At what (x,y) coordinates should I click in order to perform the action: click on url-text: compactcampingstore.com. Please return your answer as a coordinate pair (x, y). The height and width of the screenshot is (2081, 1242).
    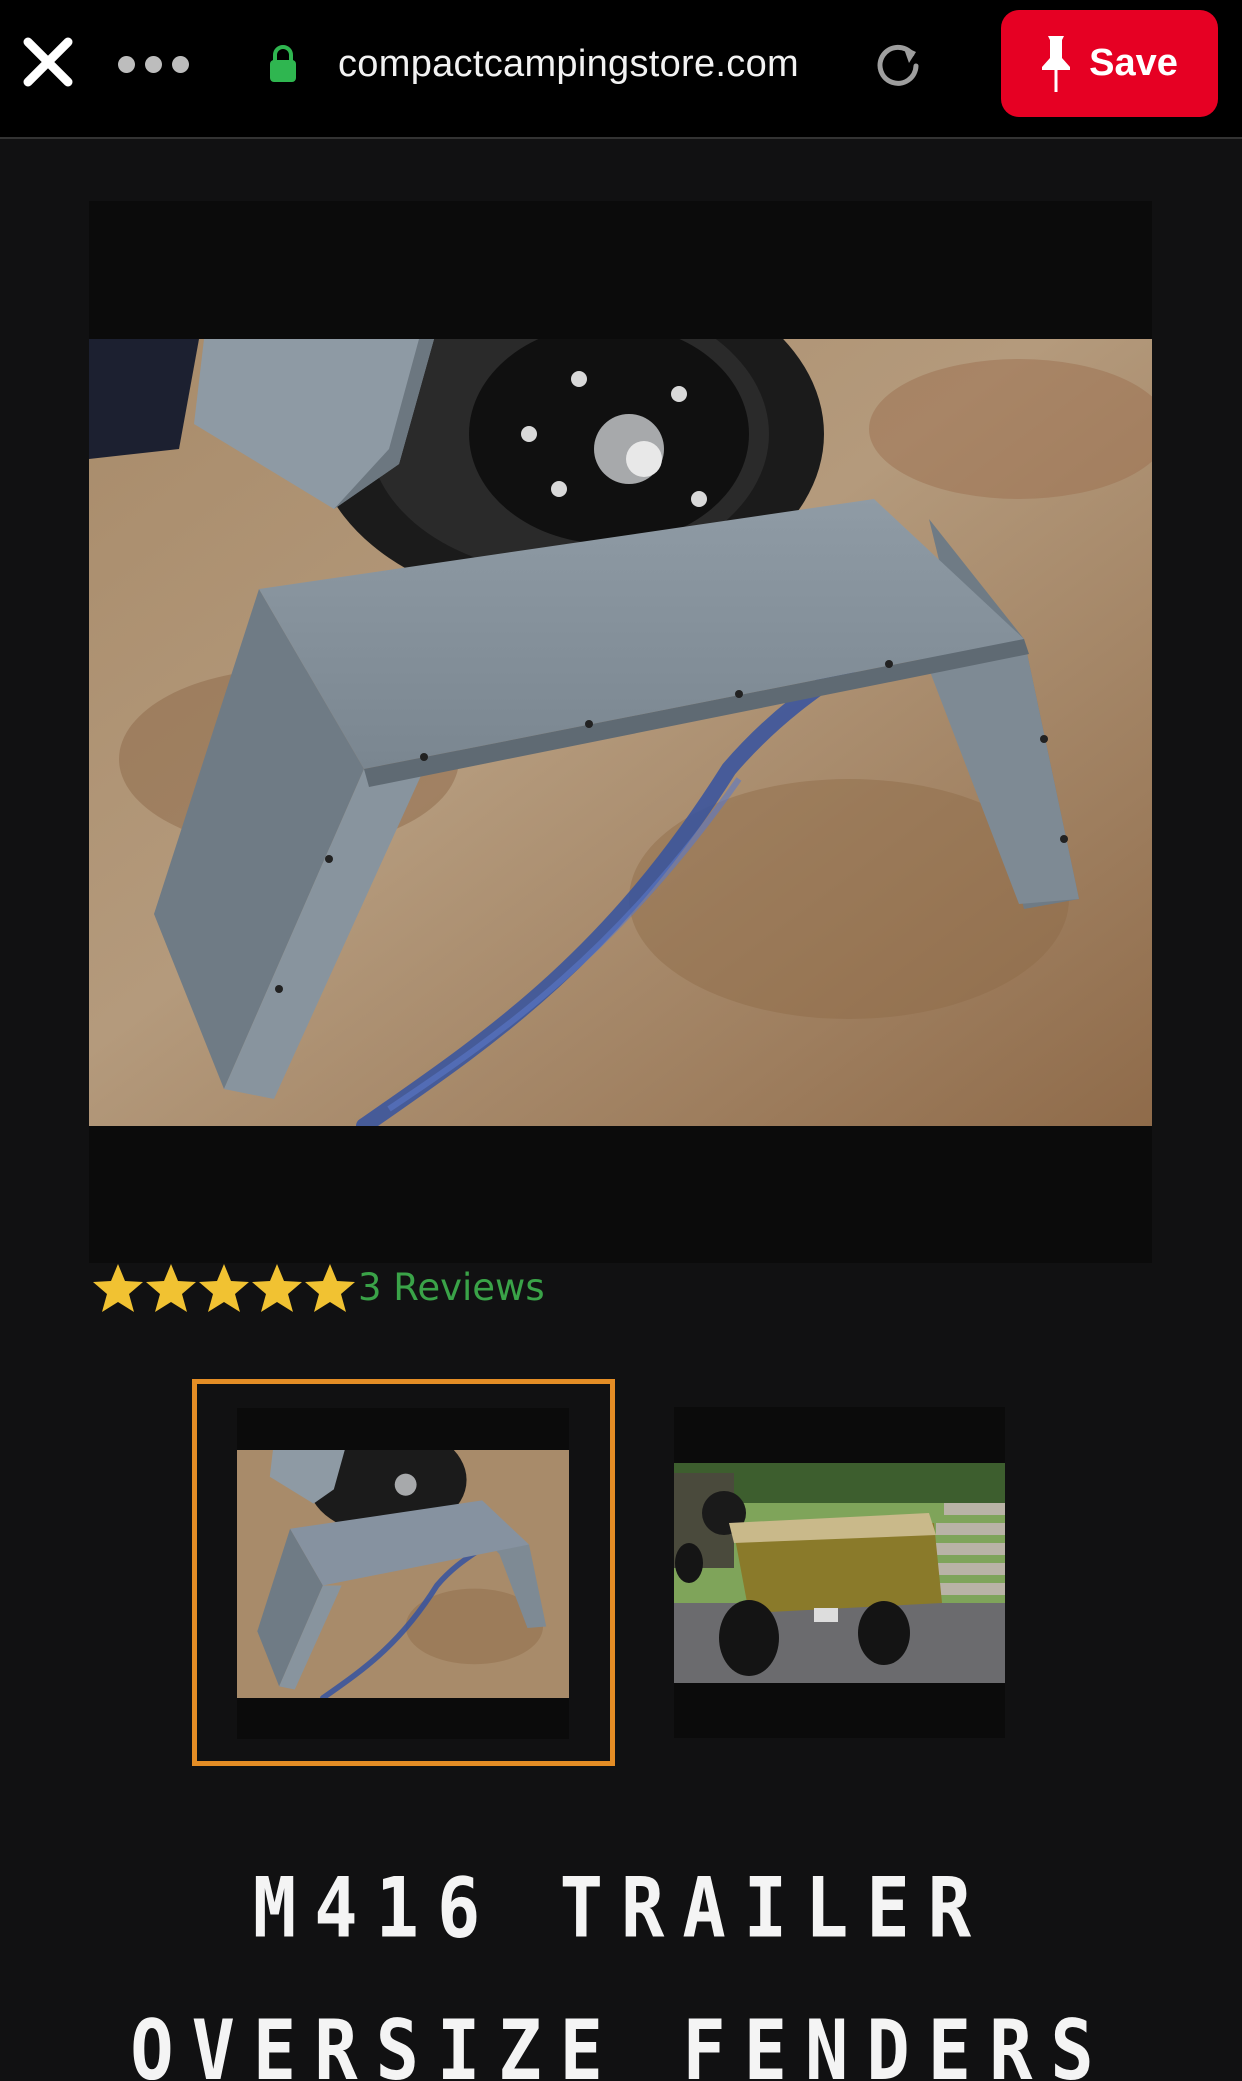
    Looking at the image, I should click on (568, 64).